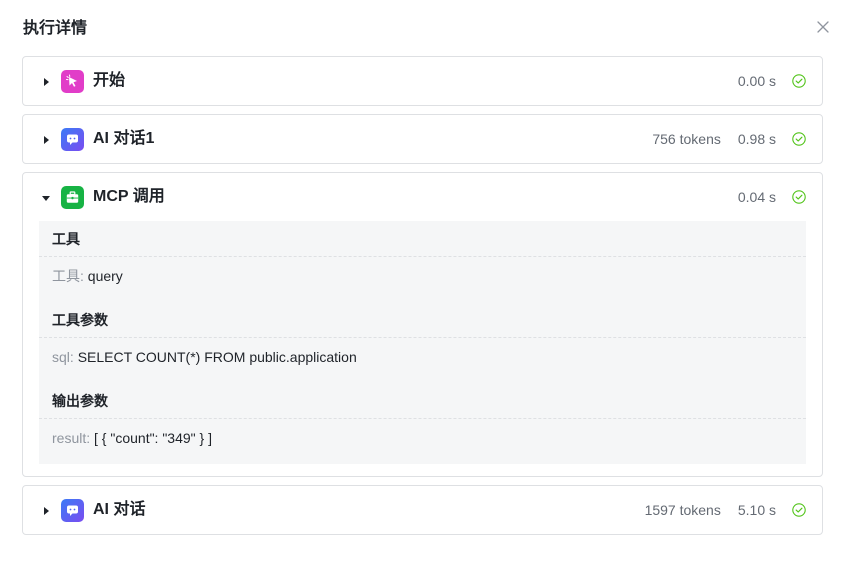 The image size is (843, 566). I want to click on param-key: result:, so click(71, 438).